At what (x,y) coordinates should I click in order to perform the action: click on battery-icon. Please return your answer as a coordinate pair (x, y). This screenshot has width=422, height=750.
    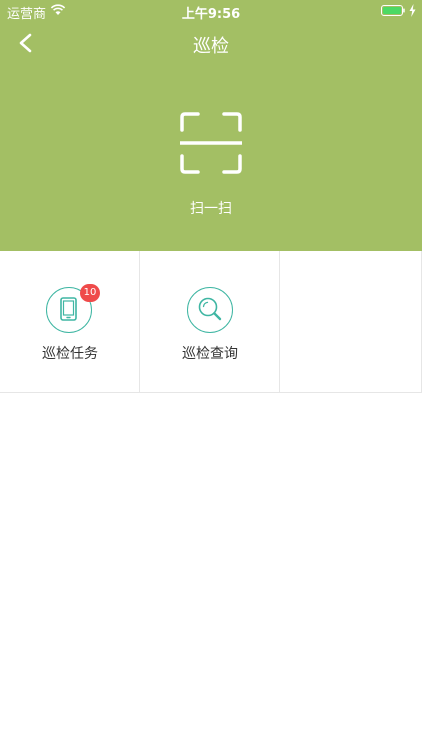
    Looking at the image, I should click on (393, 10).